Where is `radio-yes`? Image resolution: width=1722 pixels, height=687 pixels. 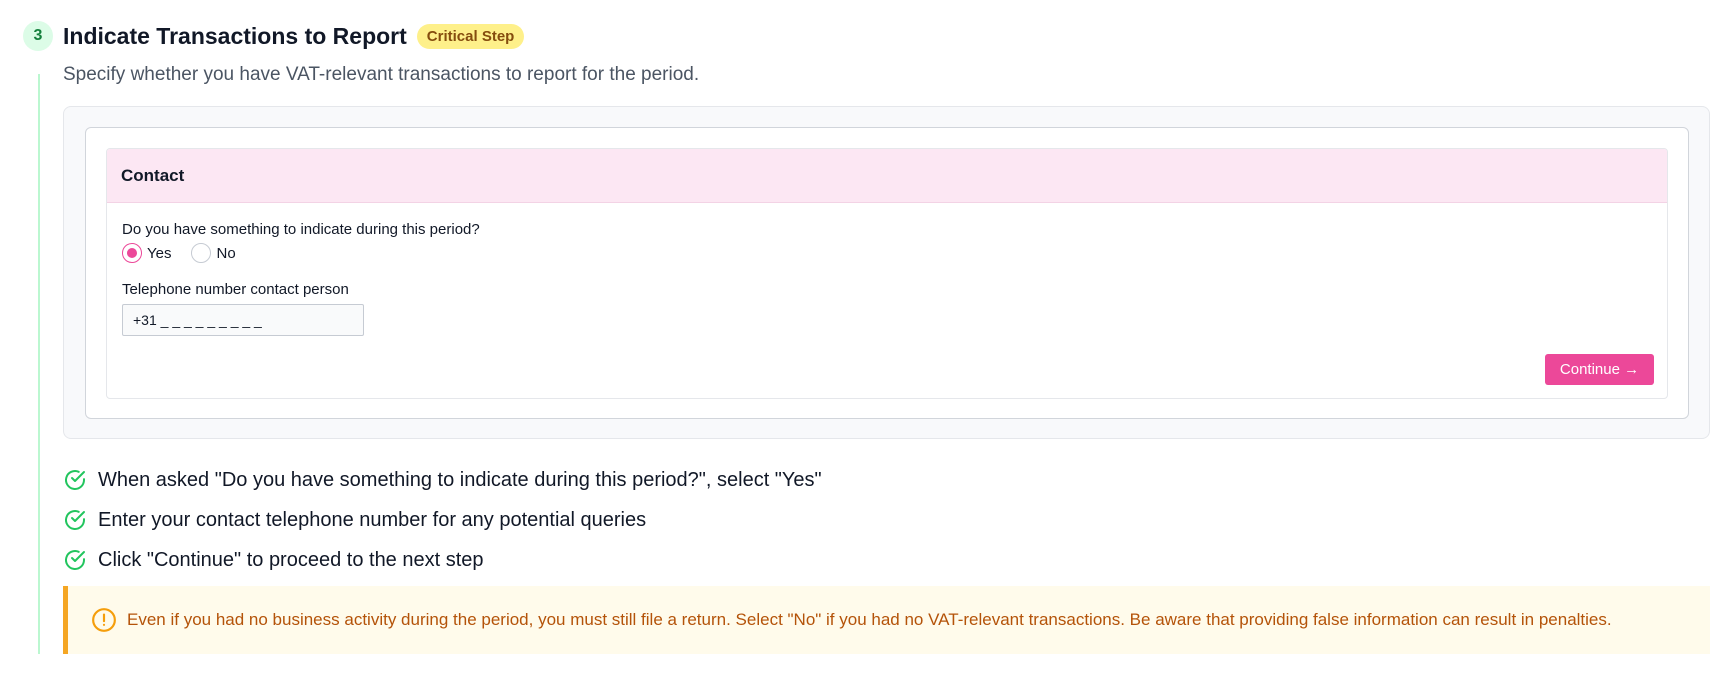
radio-yes is located at coordinates (132, 253).